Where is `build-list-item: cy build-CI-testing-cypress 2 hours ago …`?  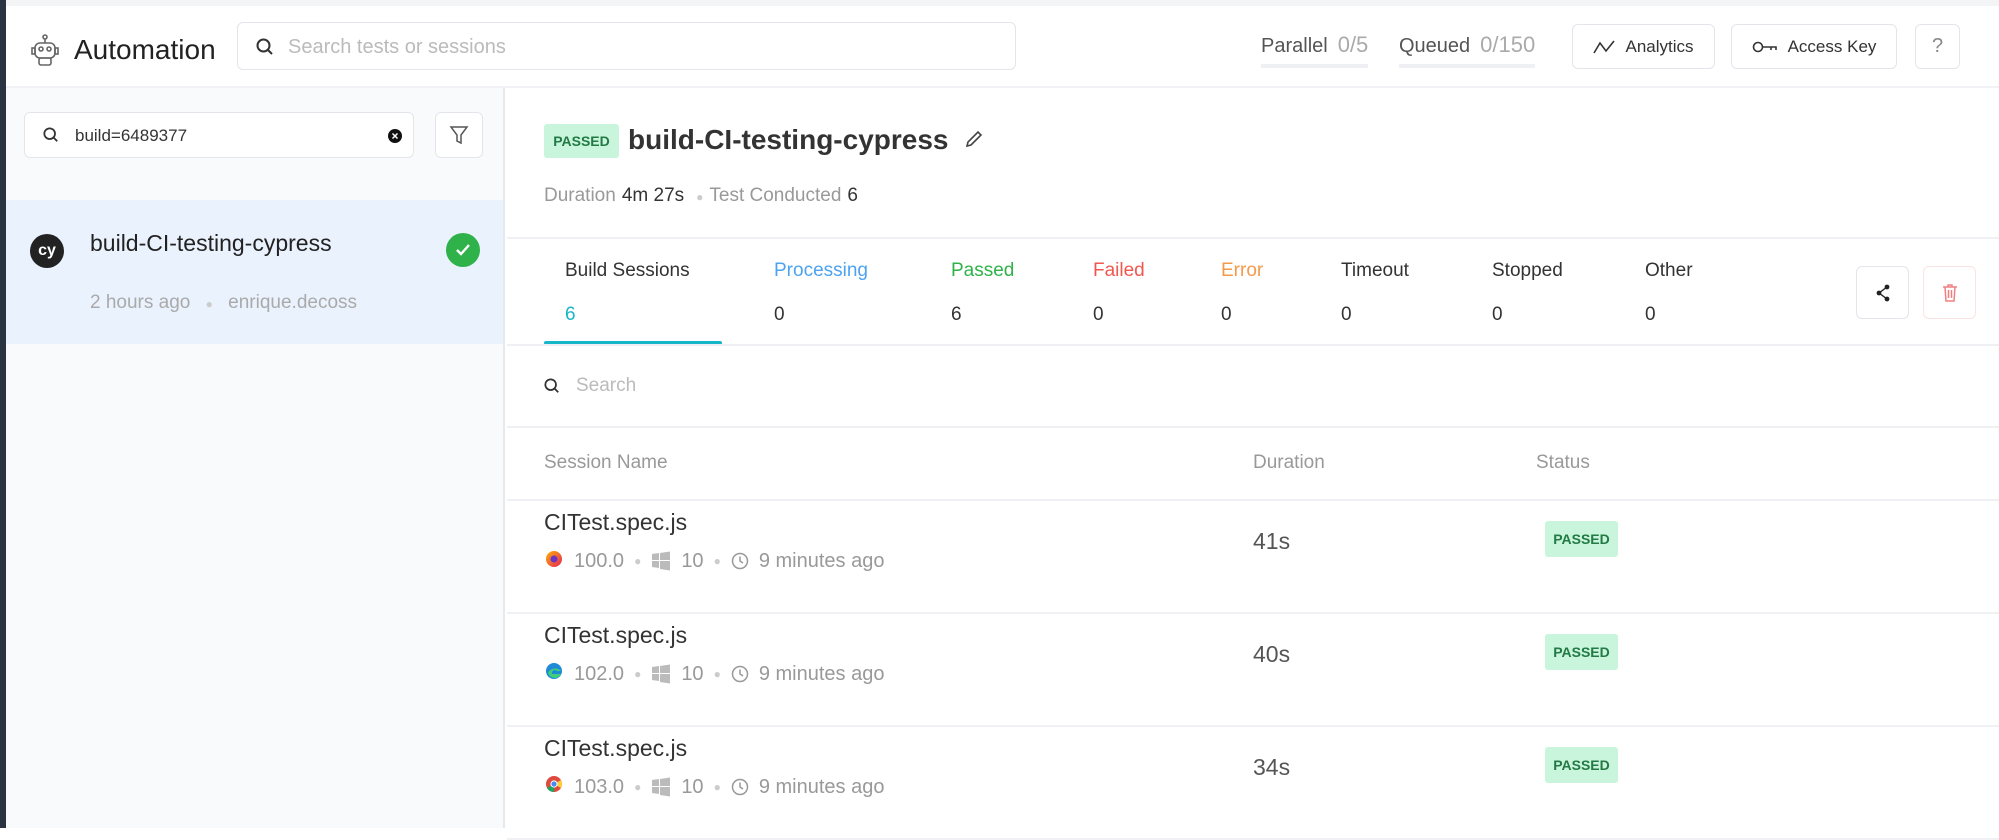 build-list-item: cy build-CI-testing-cypress 2 hours ago … is located at coordinates (254, 272).